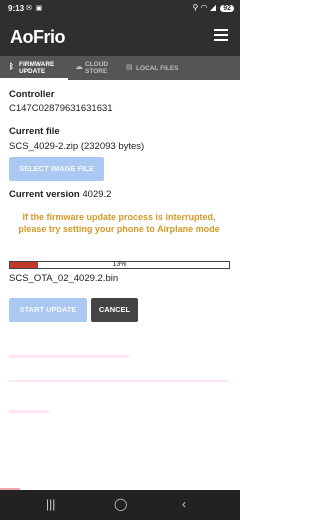 The height and width of the screenshot is (520, 320). I want to click on tab-local-files-label: LOCAL FILES, so click(157, 68).